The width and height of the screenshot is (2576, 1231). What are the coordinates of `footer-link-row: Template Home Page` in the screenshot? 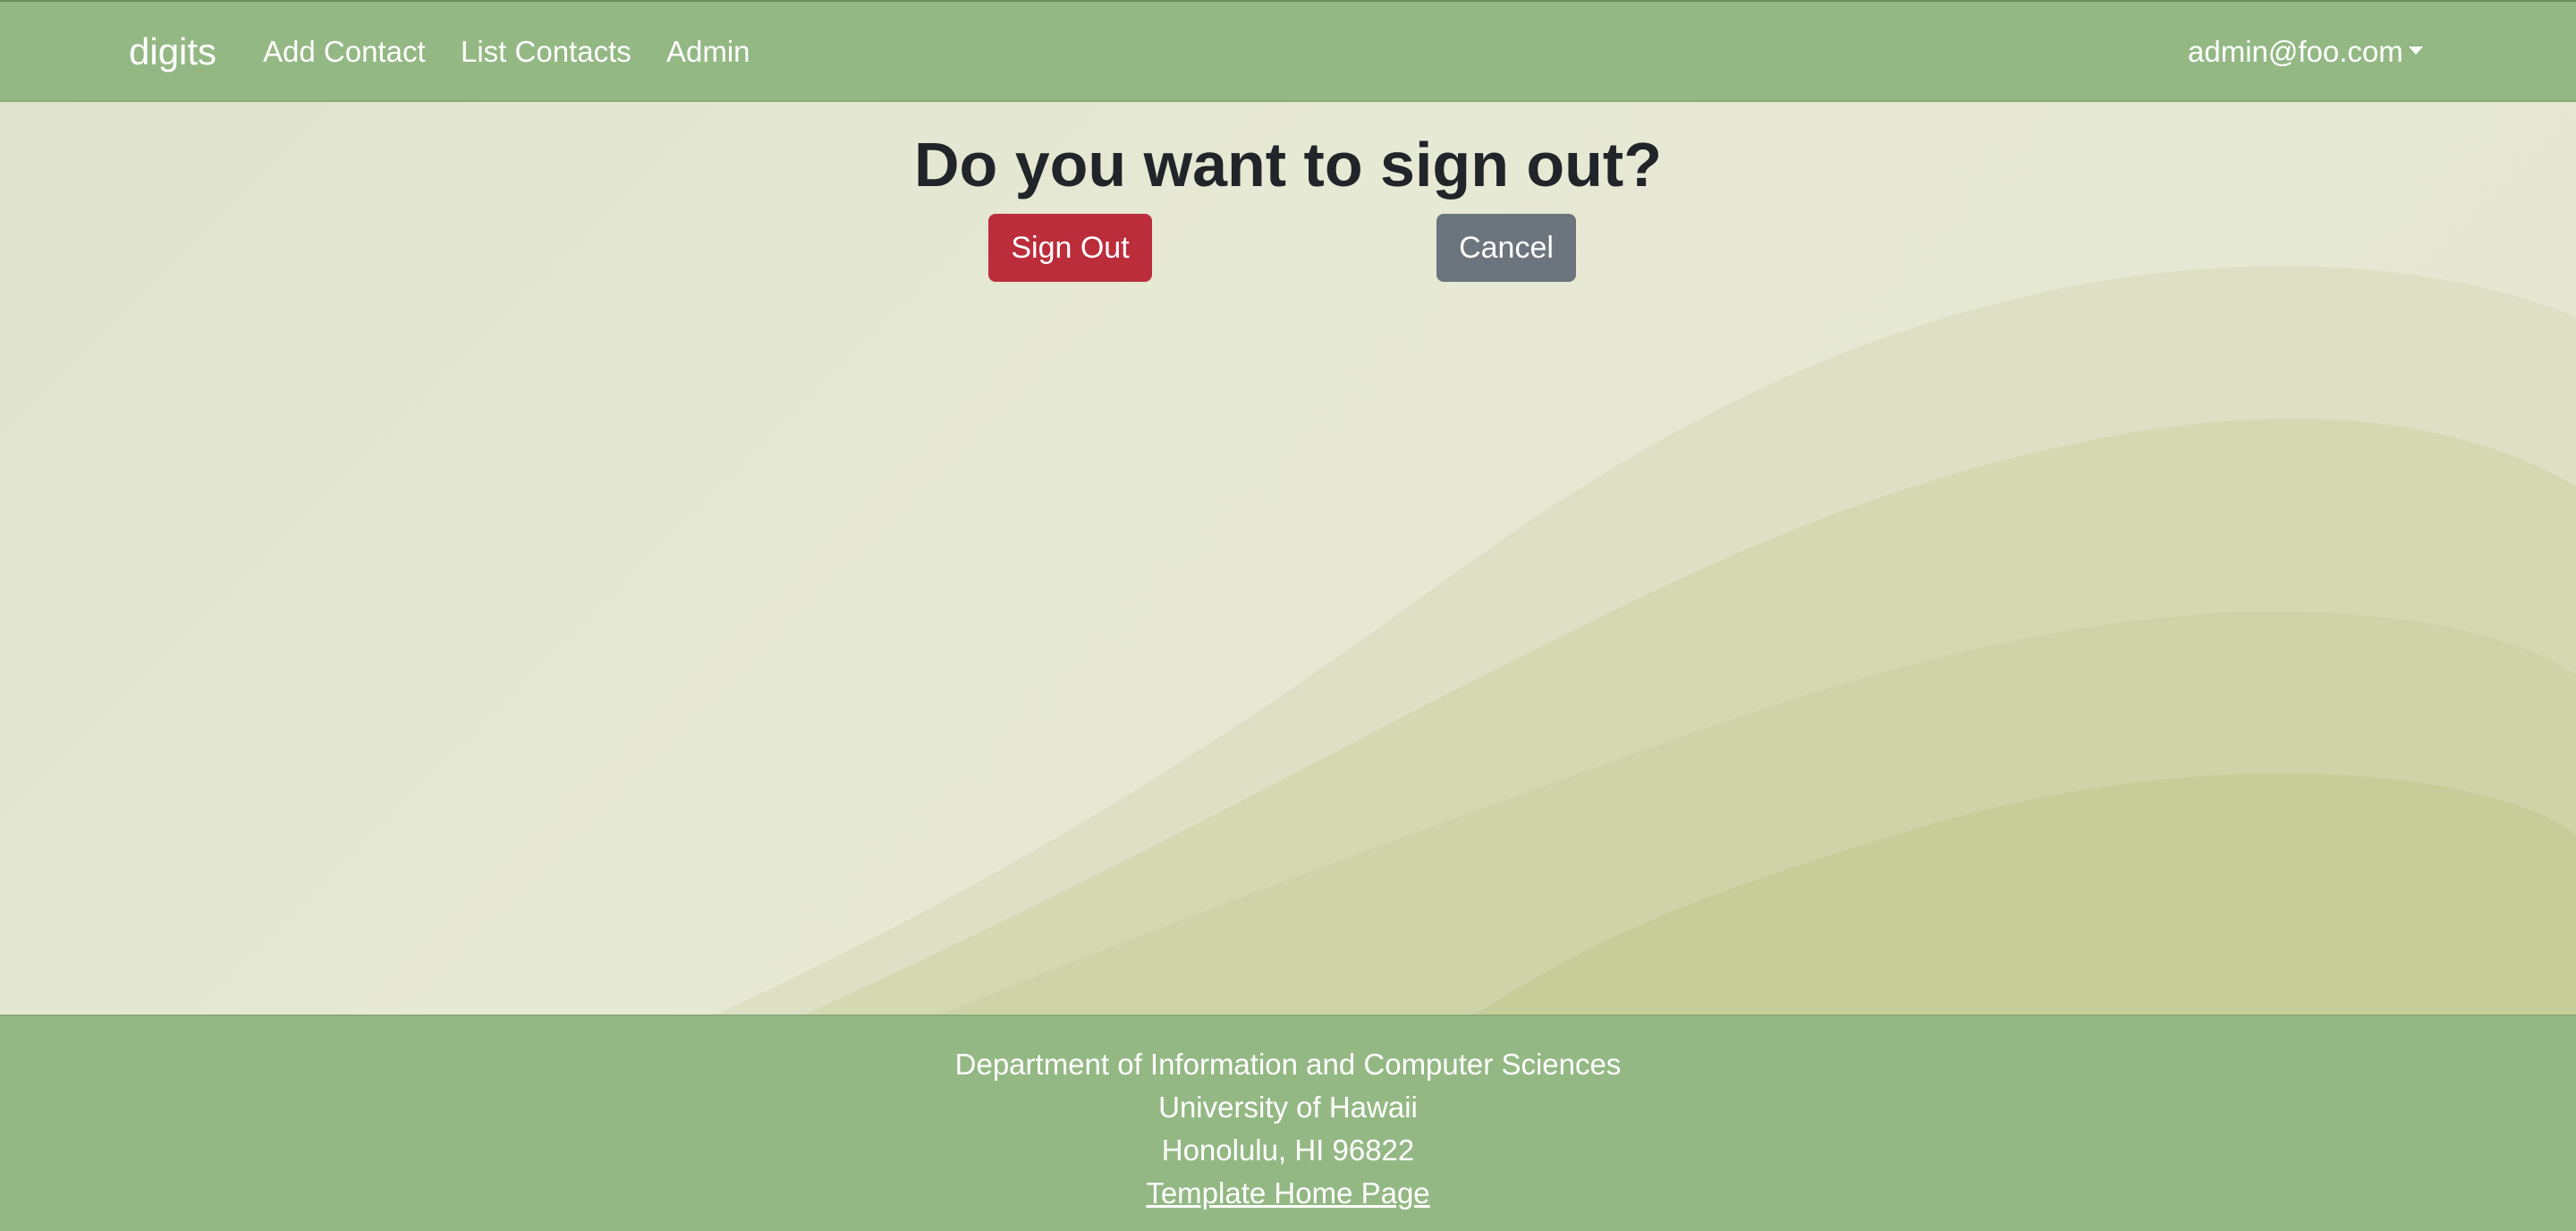 It's located at (1288, 1193).